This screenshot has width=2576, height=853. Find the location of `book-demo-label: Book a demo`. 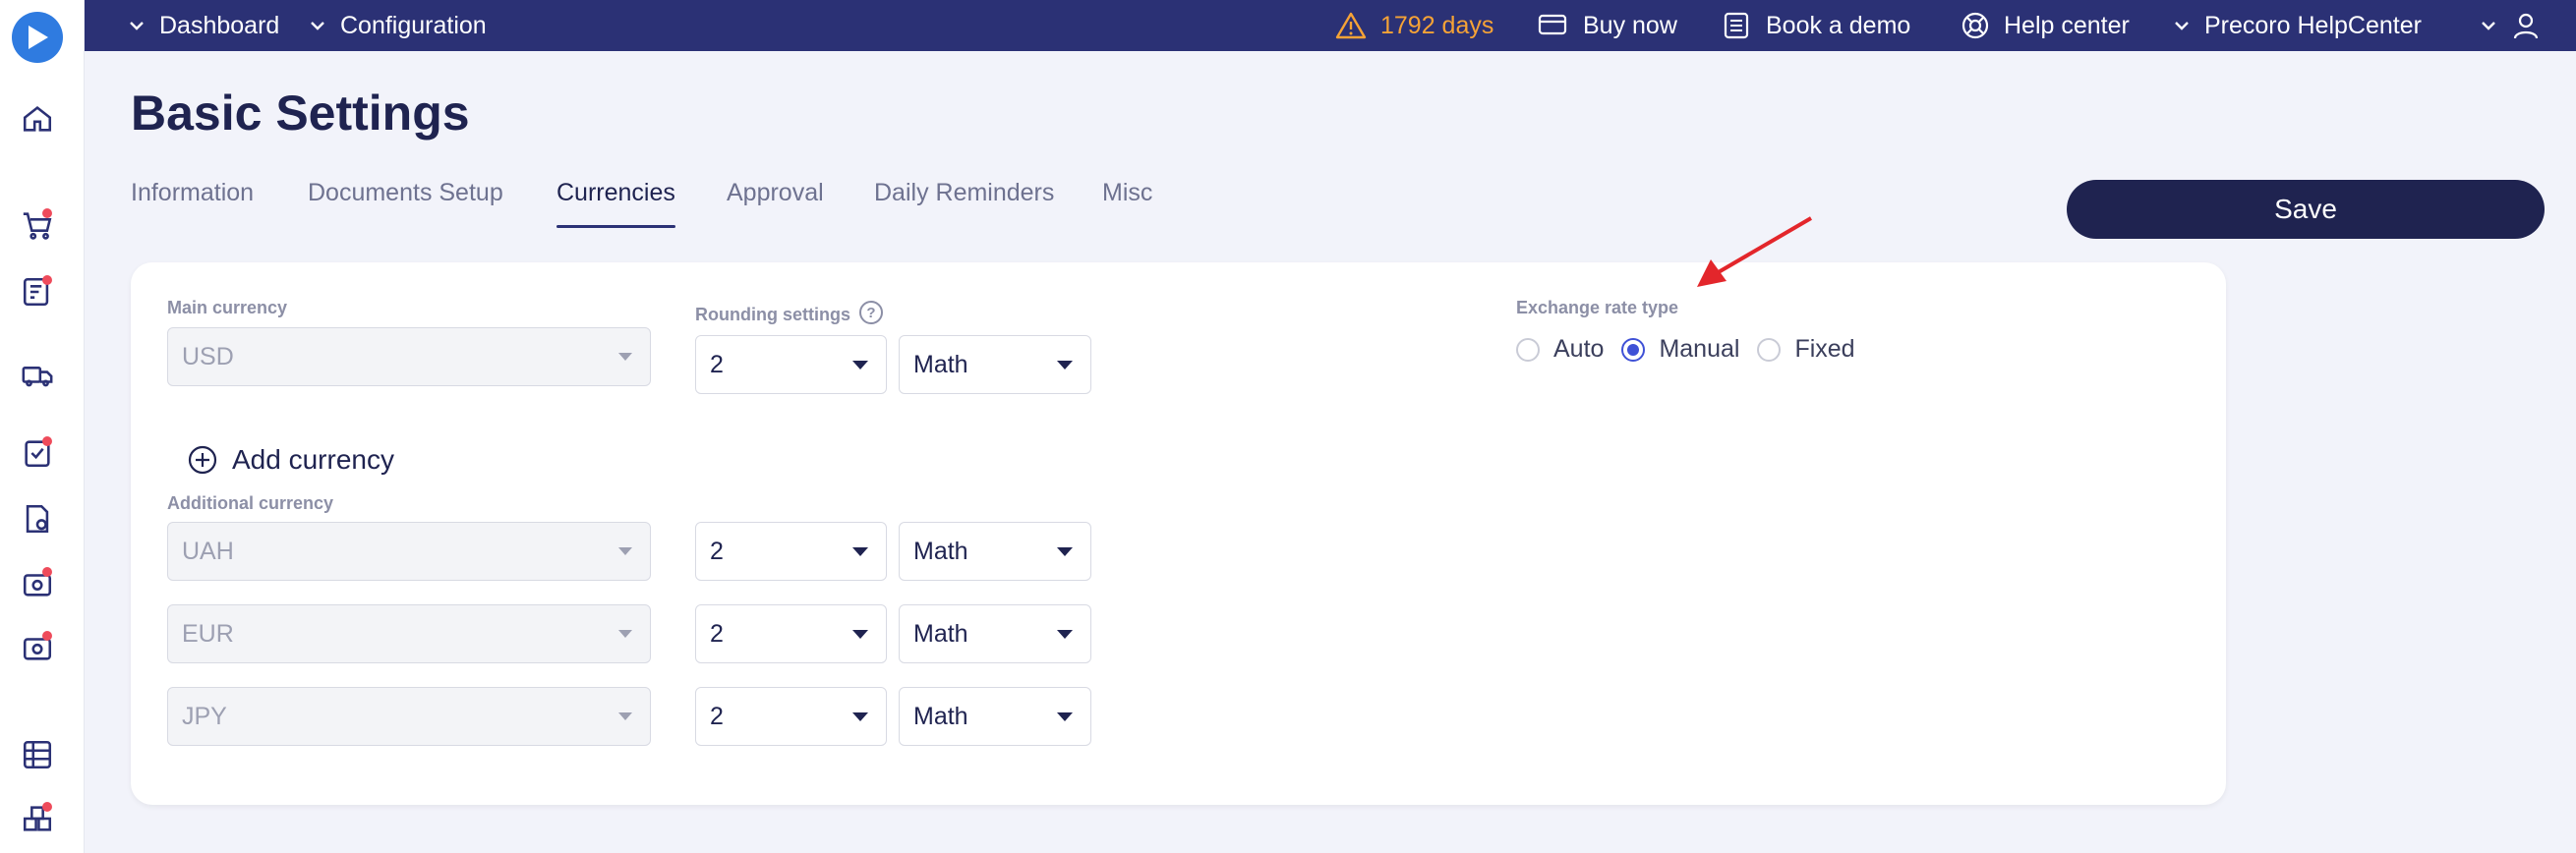

book-demo-label: Book a demo is located at coordinates (1838, 25).